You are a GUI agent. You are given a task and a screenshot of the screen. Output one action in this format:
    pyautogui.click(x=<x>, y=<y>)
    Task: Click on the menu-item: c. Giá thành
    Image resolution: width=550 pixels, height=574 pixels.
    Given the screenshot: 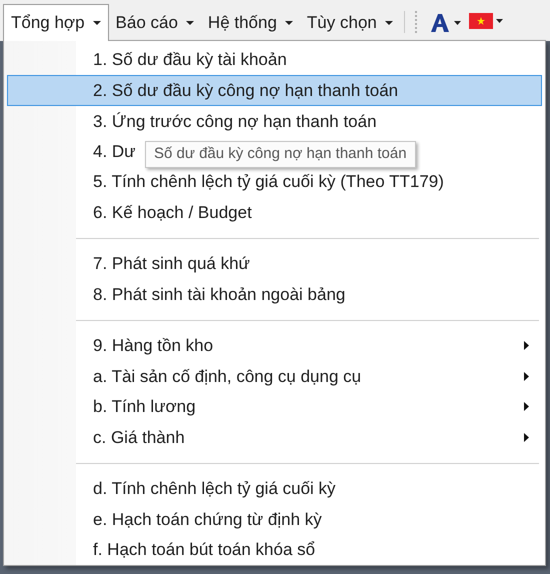 What is the action you would take?
    pyautogui.click(x=274, y=437)
    